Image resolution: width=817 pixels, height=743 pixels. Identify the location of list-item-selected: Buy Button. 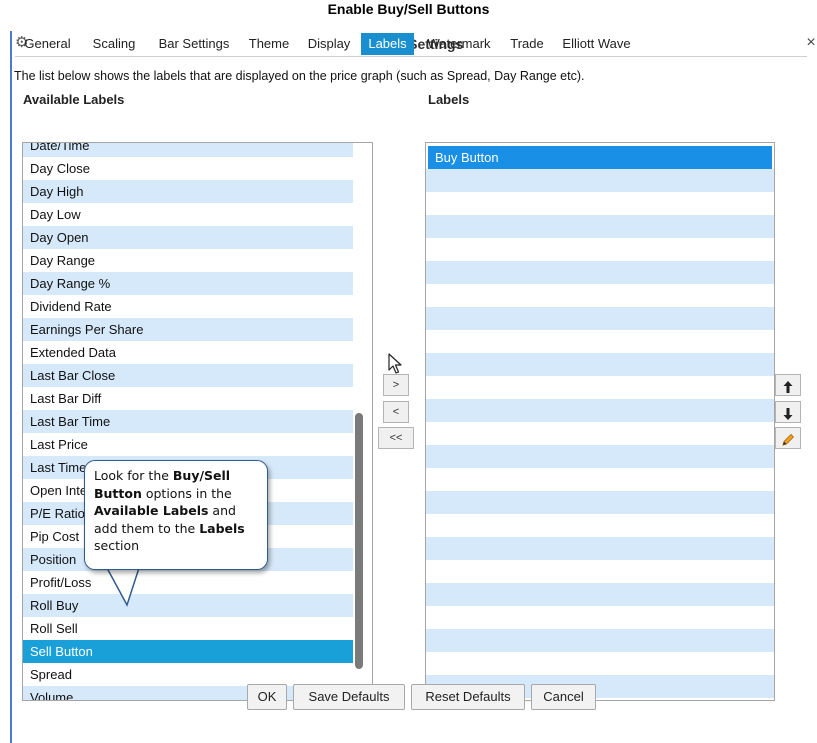
(600, 157).